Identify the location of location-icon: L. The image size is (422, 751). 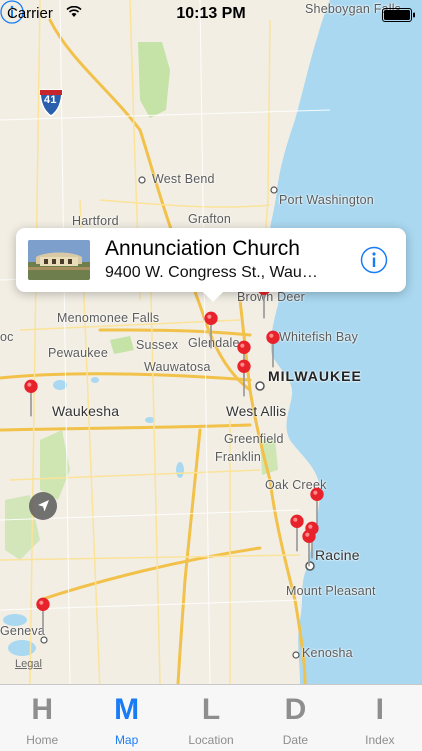
(211, 709).